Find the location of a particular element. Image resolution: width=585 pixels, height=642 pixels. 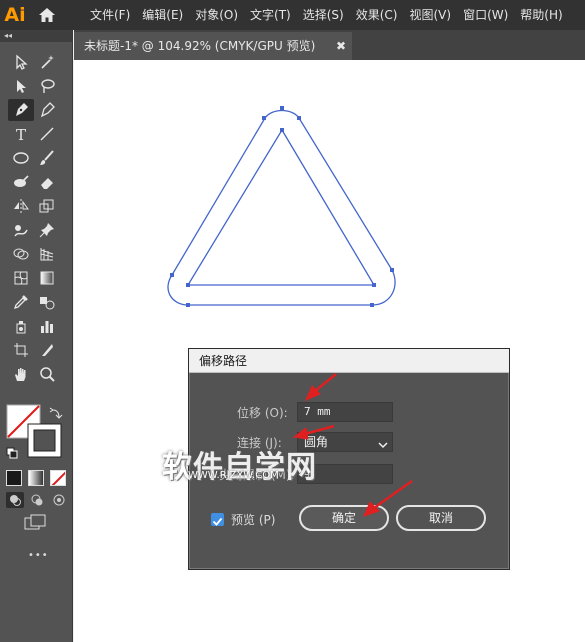

tools-panel: ◂◂ T ••• is located at coordinates (36, 336).